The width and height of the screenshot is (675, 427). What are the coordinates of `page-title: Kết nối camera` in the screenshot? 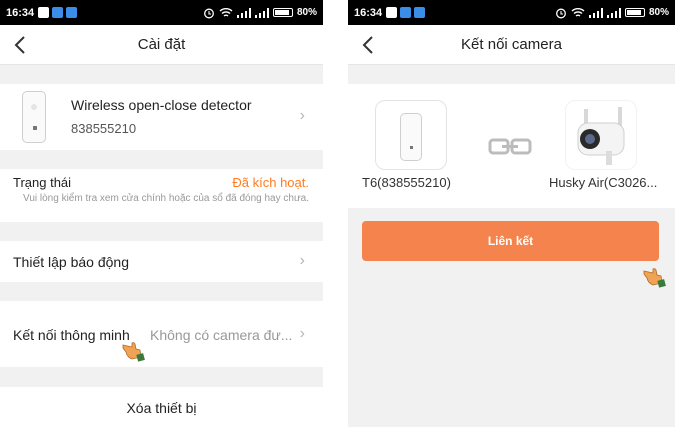 It's located at (511, 44).